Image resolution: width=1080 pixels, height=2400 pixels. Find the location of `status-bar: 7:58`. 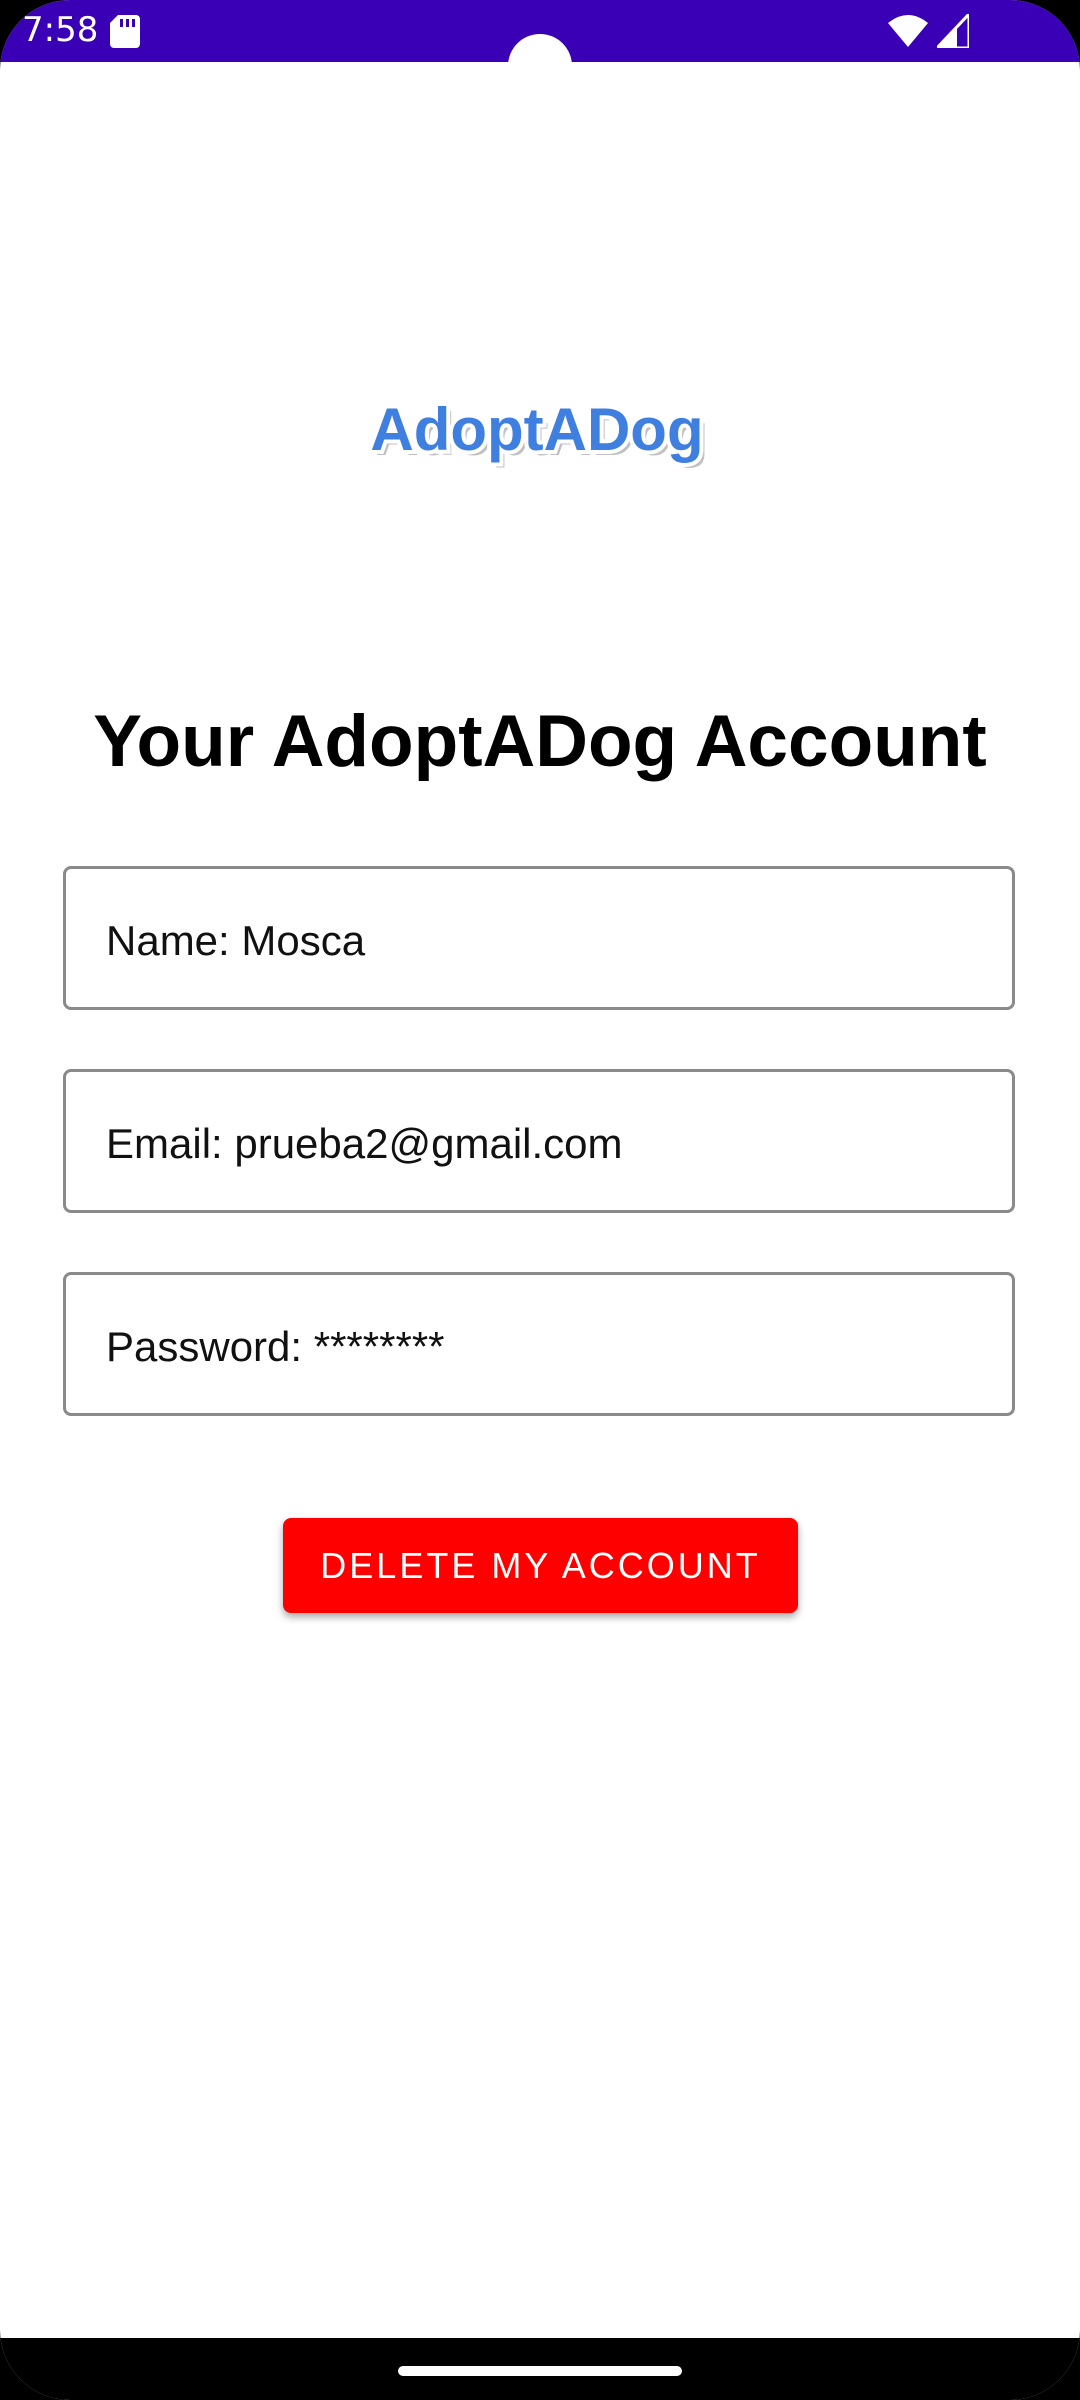

status-bar: 7:58 is located at coordinates (540, 49).